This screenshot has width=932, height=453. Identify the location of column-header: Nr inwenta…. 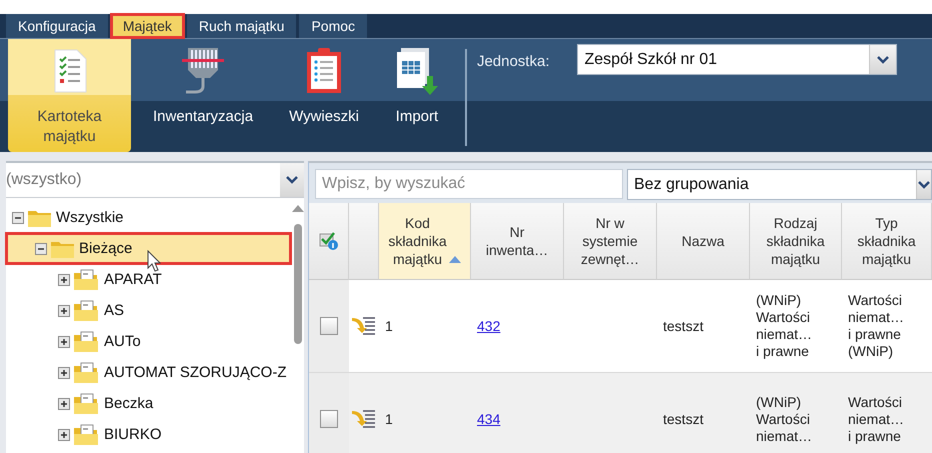
(517, 241).